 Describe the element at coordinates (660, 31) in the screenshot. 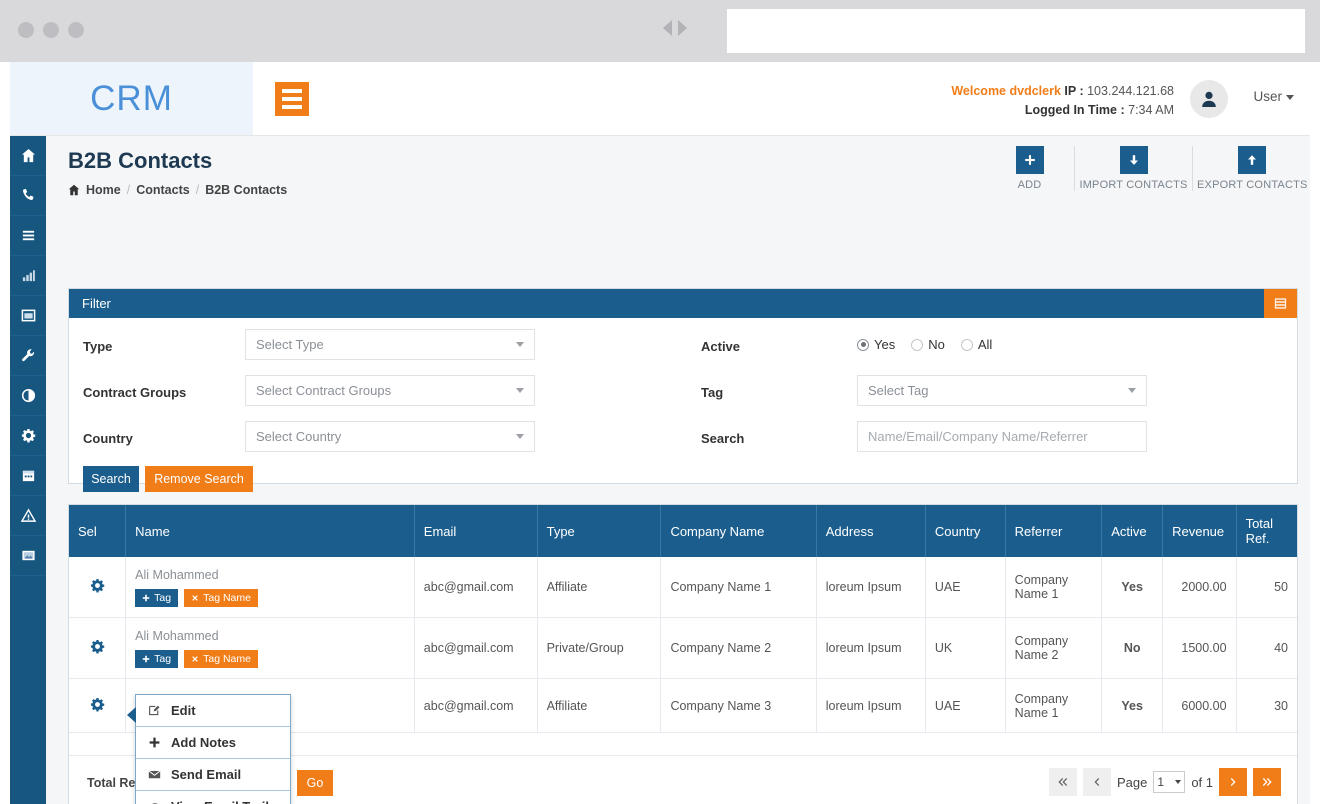

I see `browser-chrome` at that location.